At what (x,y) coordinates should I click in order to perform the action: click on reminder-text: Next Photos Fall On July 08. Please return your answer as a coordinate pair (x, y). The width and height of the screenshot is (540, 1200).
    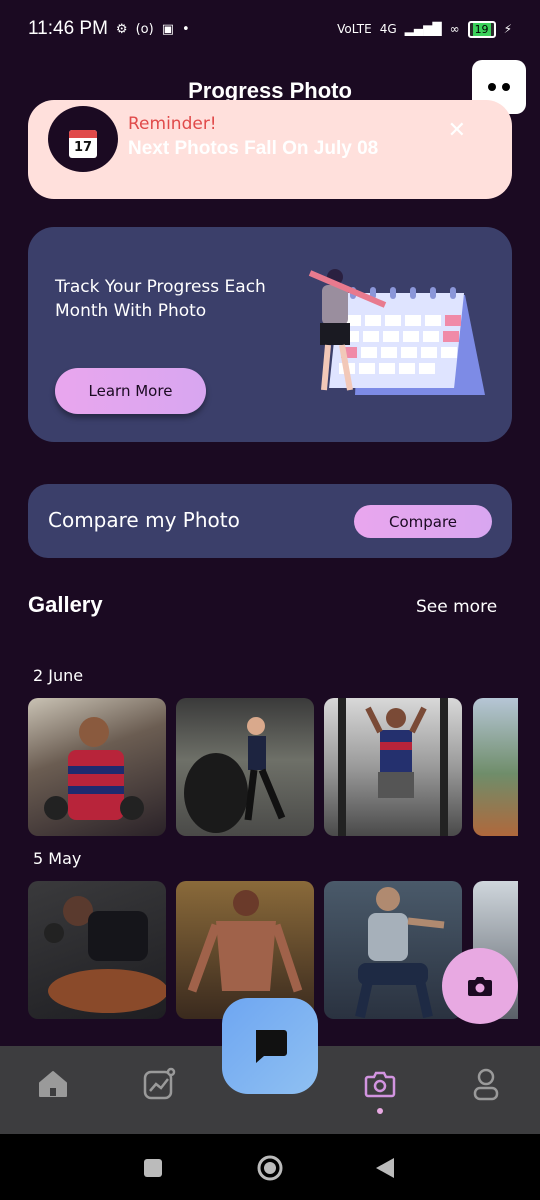
    Looking at the image, I should click on (253, 148).